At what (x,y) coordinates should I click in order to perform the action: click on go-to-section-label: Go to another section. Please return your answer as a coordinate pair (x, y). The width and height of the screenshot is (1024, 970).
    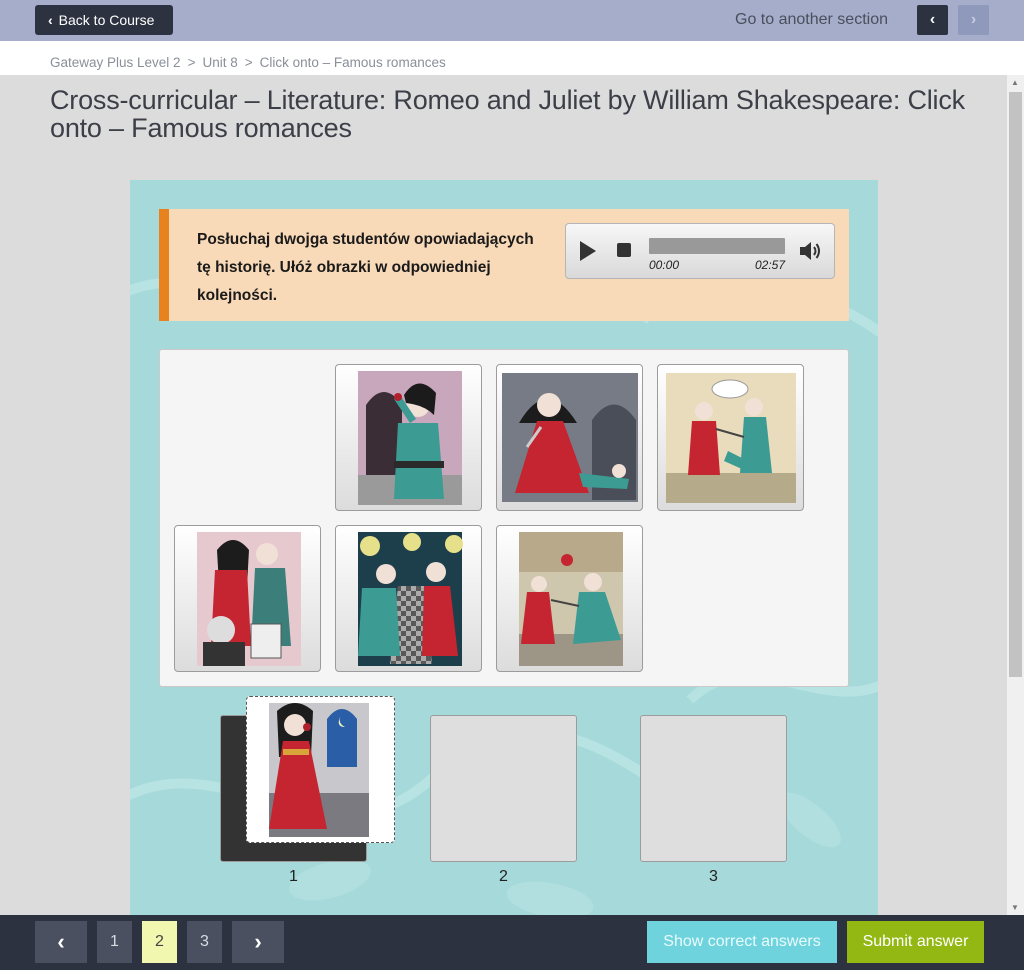
    Looking at the image, I should click on (811, 20).